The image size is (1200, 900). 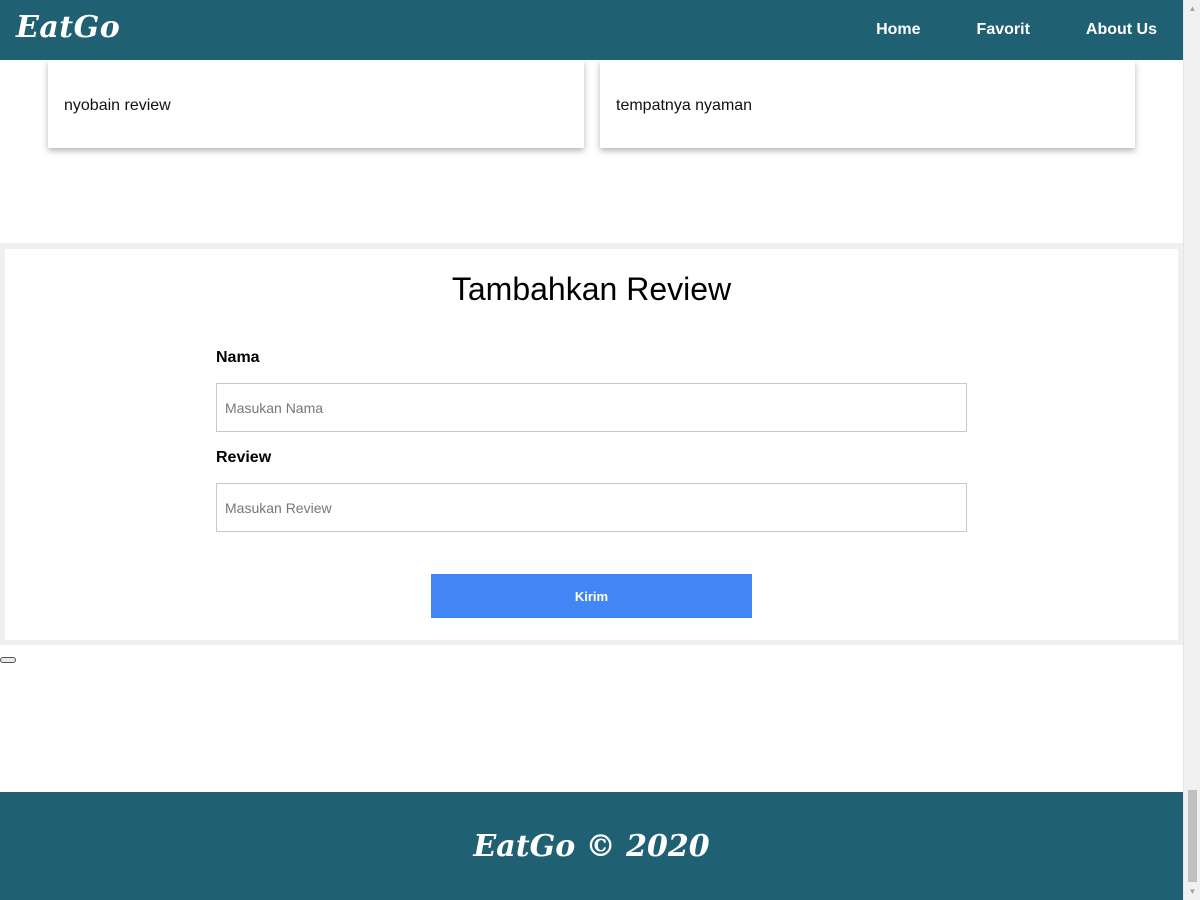 I want to click on review-text: tempatnya nyaman, so click(x=684, y=105).